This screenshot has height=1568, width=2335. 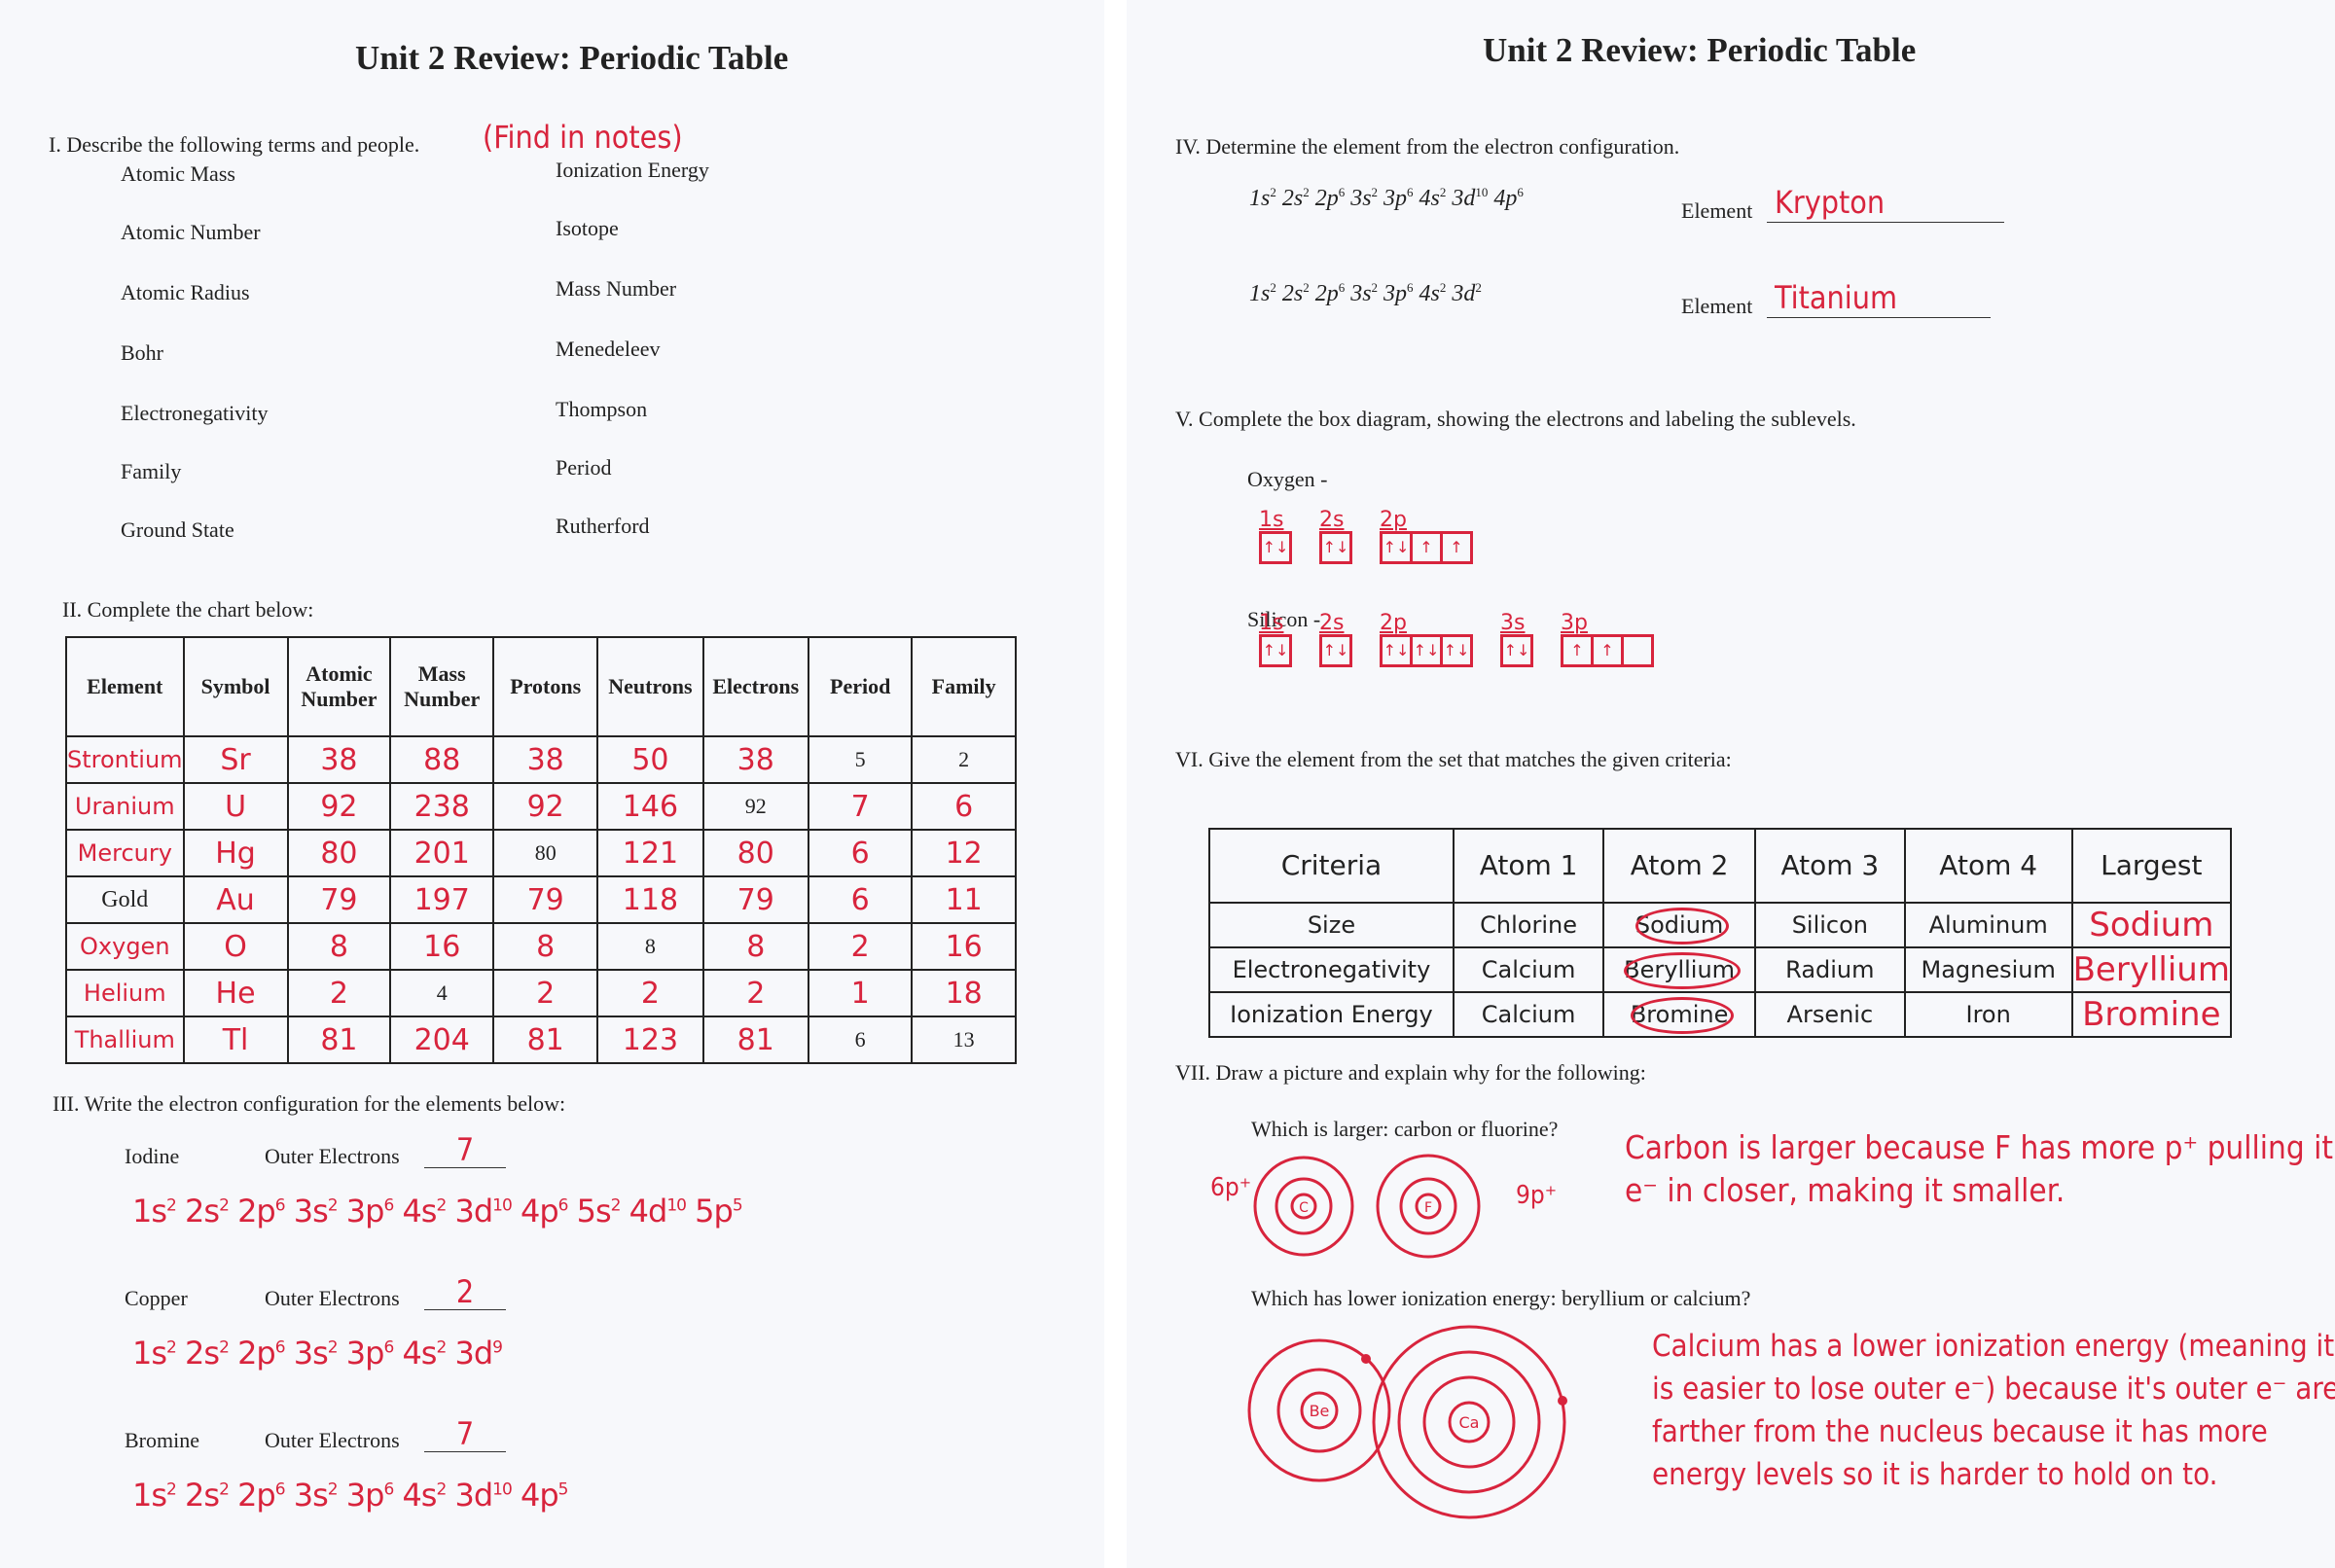 What do you see at coordinates (235, 759) in the screenshot?
I see `table-cell: Sr` at bounding box center [235, 759].